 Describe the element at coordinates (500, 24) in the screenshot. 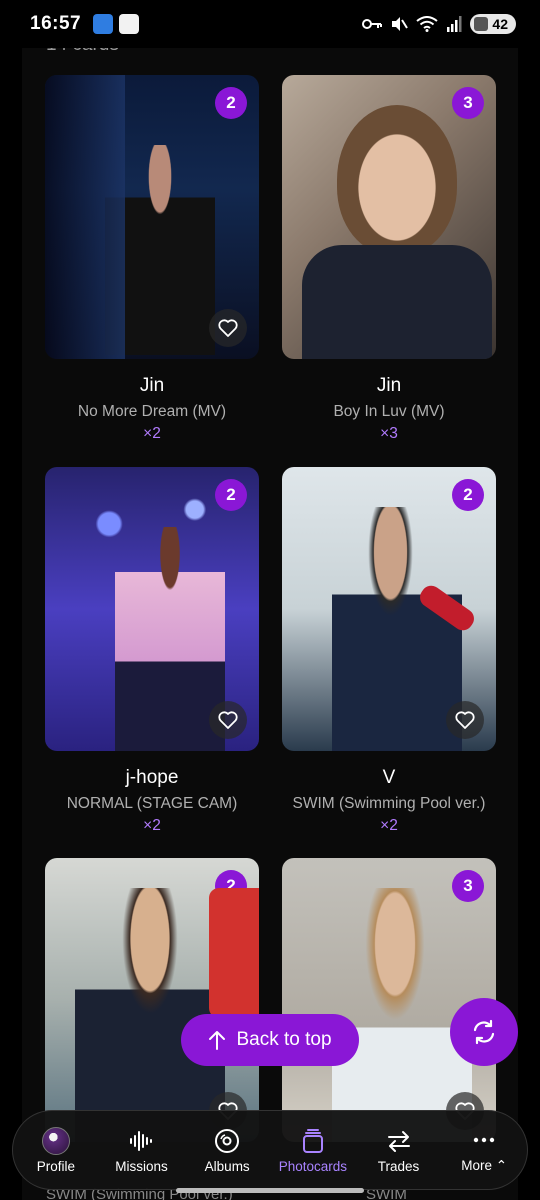

I see `battery-level: 42` at that location.